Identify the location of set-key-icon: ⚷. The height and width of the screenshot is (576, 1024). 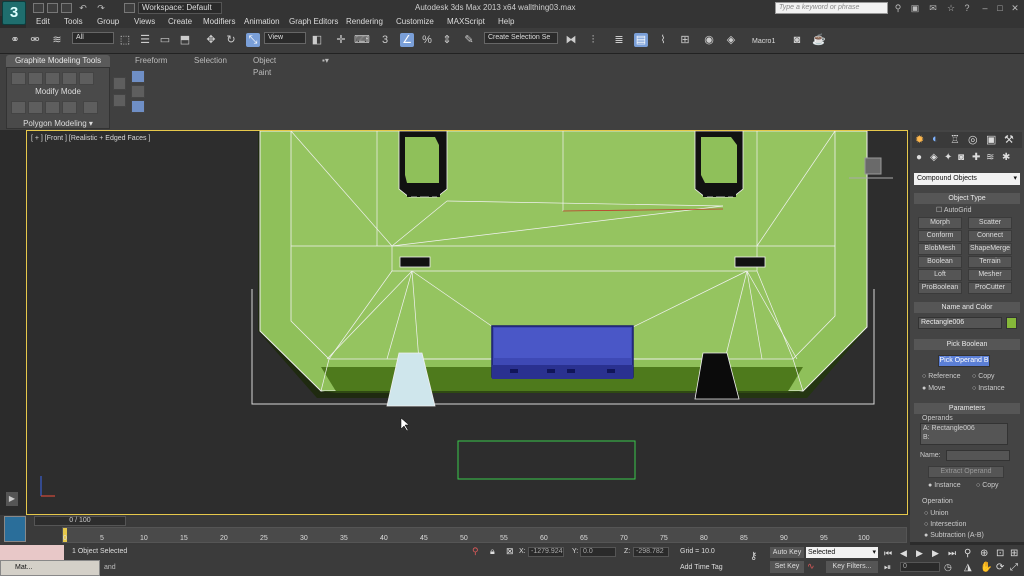
(753, 556).